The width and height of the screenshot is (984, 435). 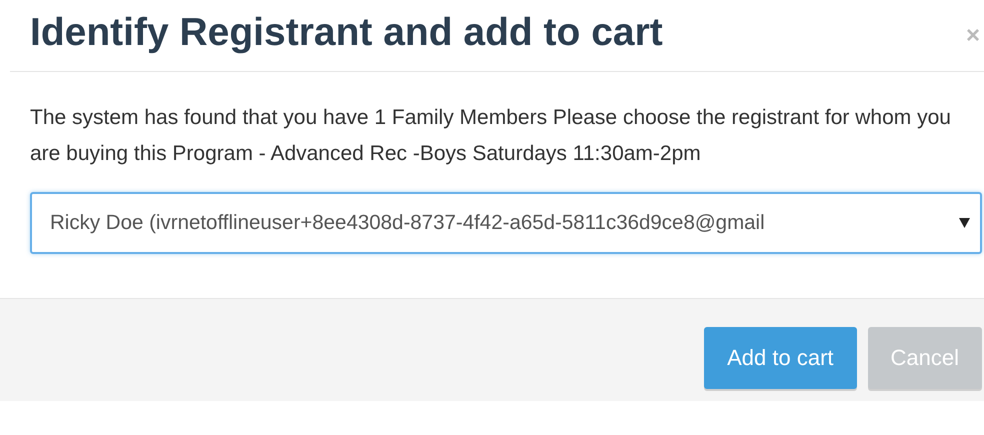 I want to click on registrant-select: Ricky Doe (ivrnetofflineuser+8ee4308d-8737-4f42-a65d-5811c36d9ce8@gmail, so click(x=506, y=223).